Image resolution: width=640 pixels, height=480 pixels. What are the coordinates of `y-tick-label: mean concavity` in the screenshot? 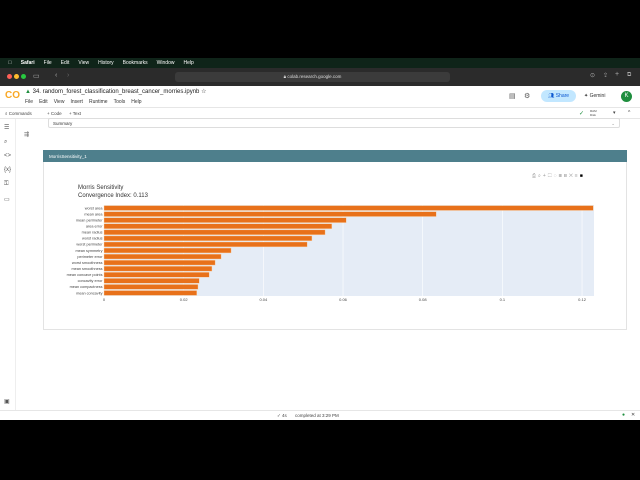 It's located at (89, 293).